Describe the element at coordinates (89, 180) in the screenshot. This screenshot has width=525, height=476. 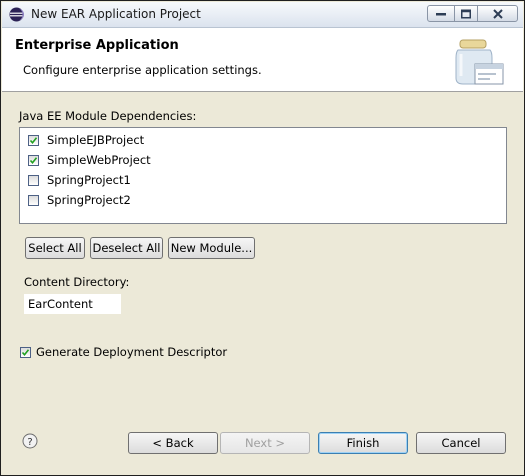
I see `item-label: SpringProject1` at that location.